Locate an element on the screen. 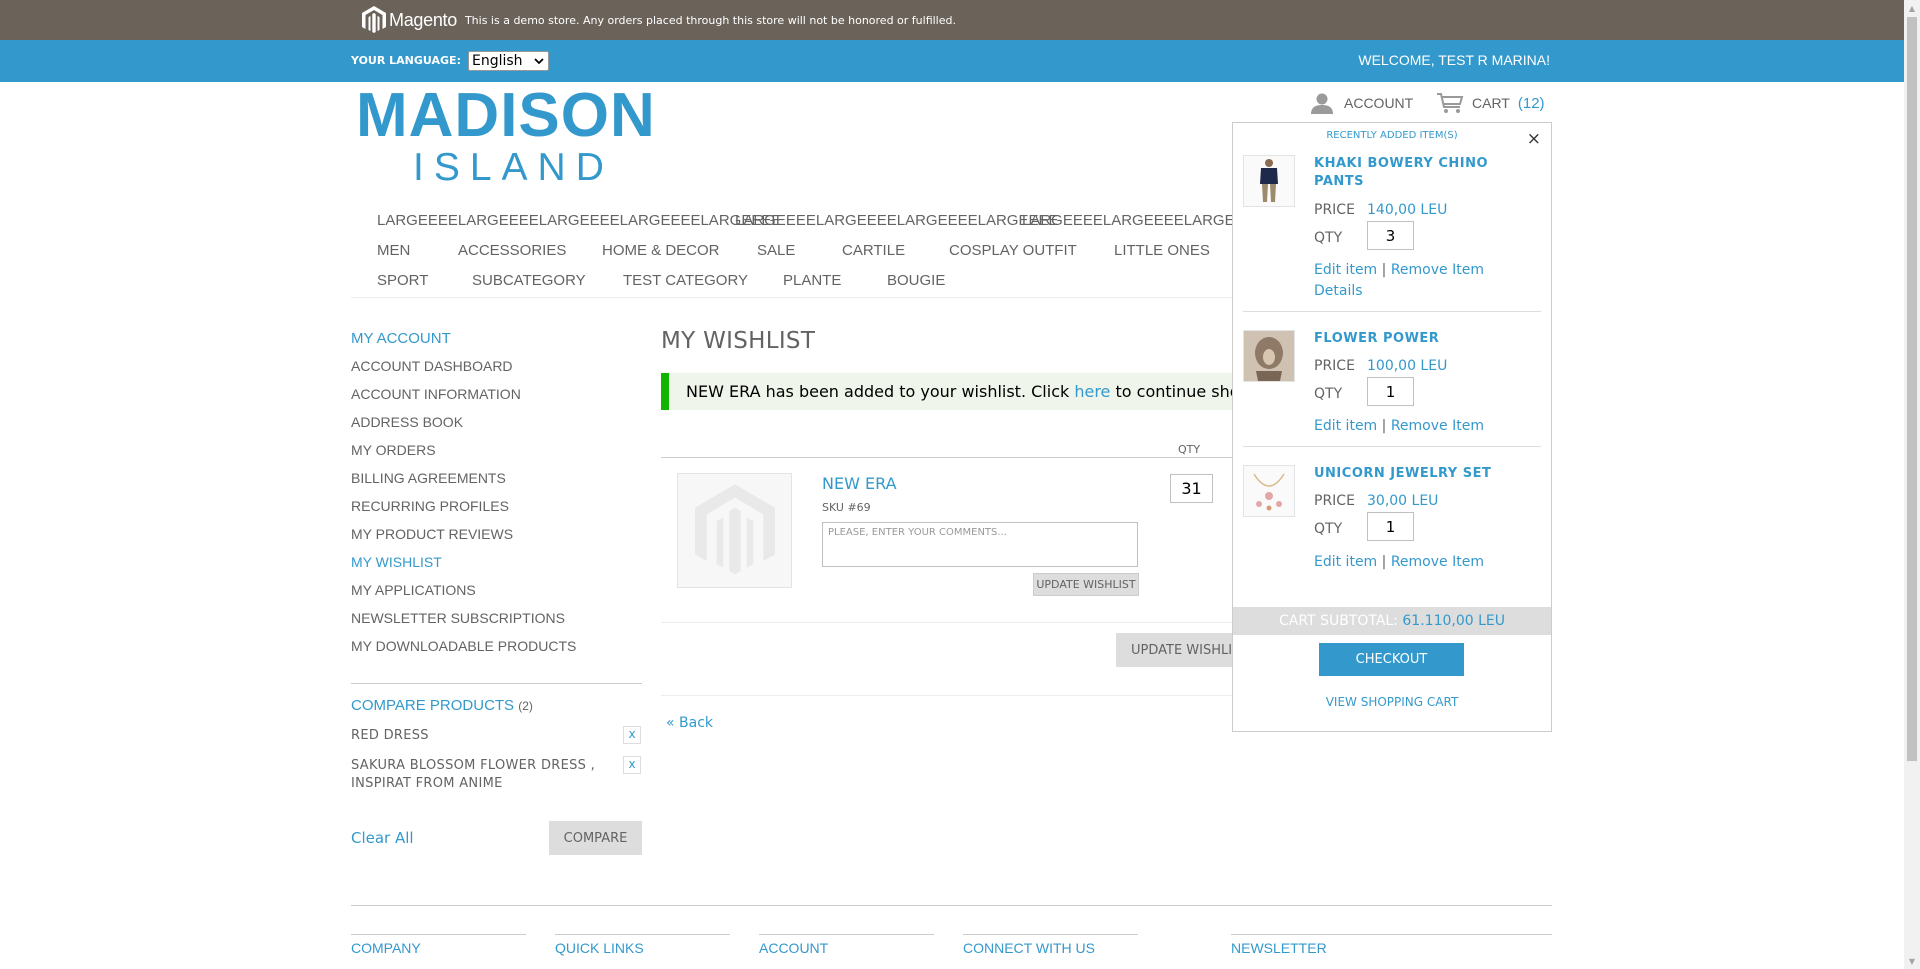 The width and height of the screenshot is (1920, 969). account-link: ACCOUNT is located at coordinates (1361, 103).